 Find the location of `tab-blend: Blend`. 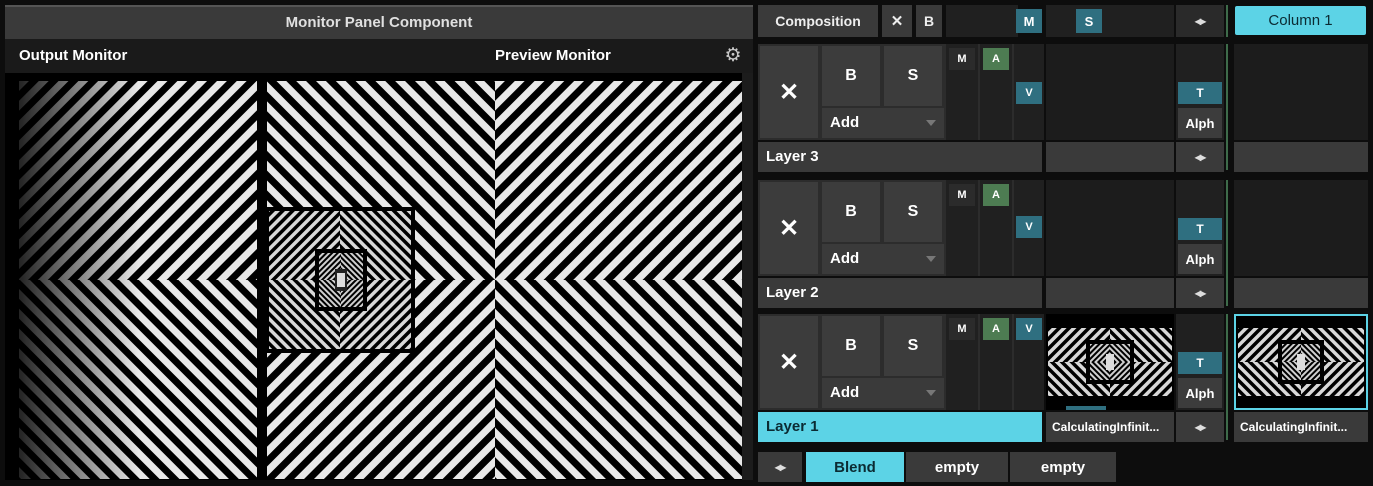

tab-blend: Blend is located at coordinates (855, 467).